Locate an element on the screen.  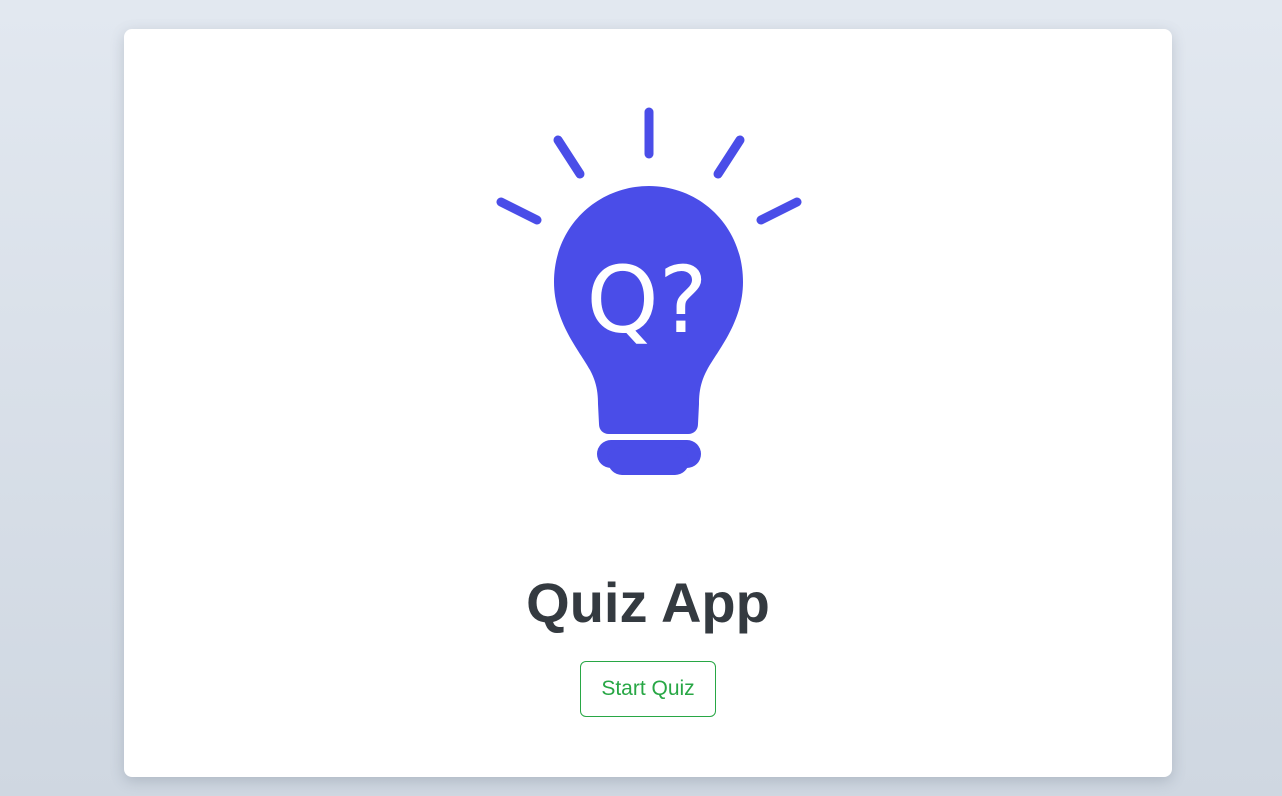
start-quiz-button: Start Quiz is located at coordinates (648, 689).